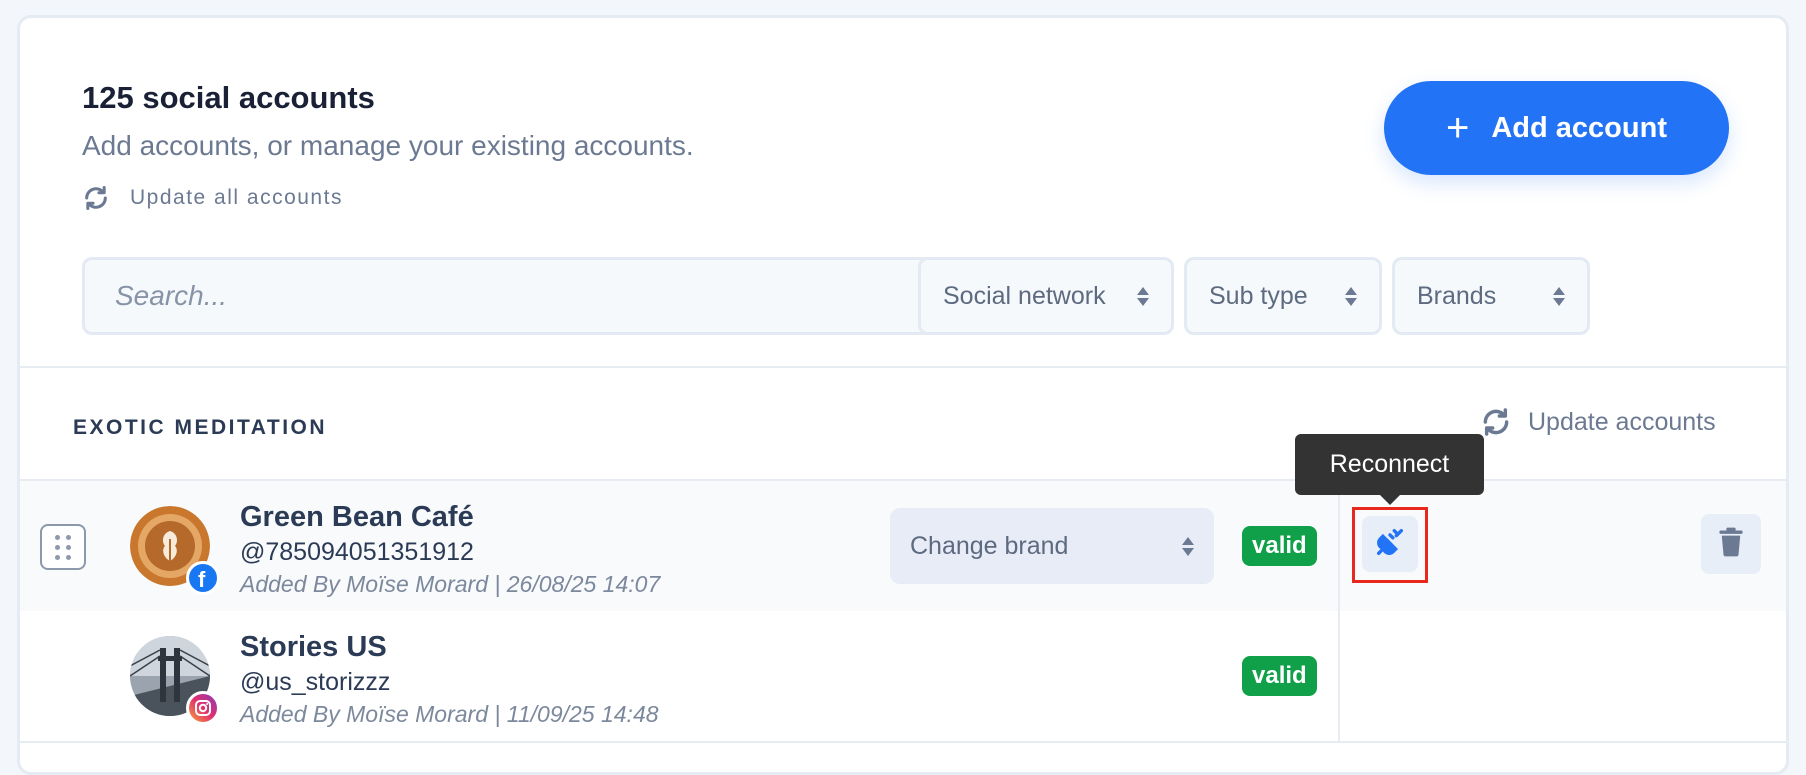  I want to click on brands-select: Brands, so click(1491, 296).